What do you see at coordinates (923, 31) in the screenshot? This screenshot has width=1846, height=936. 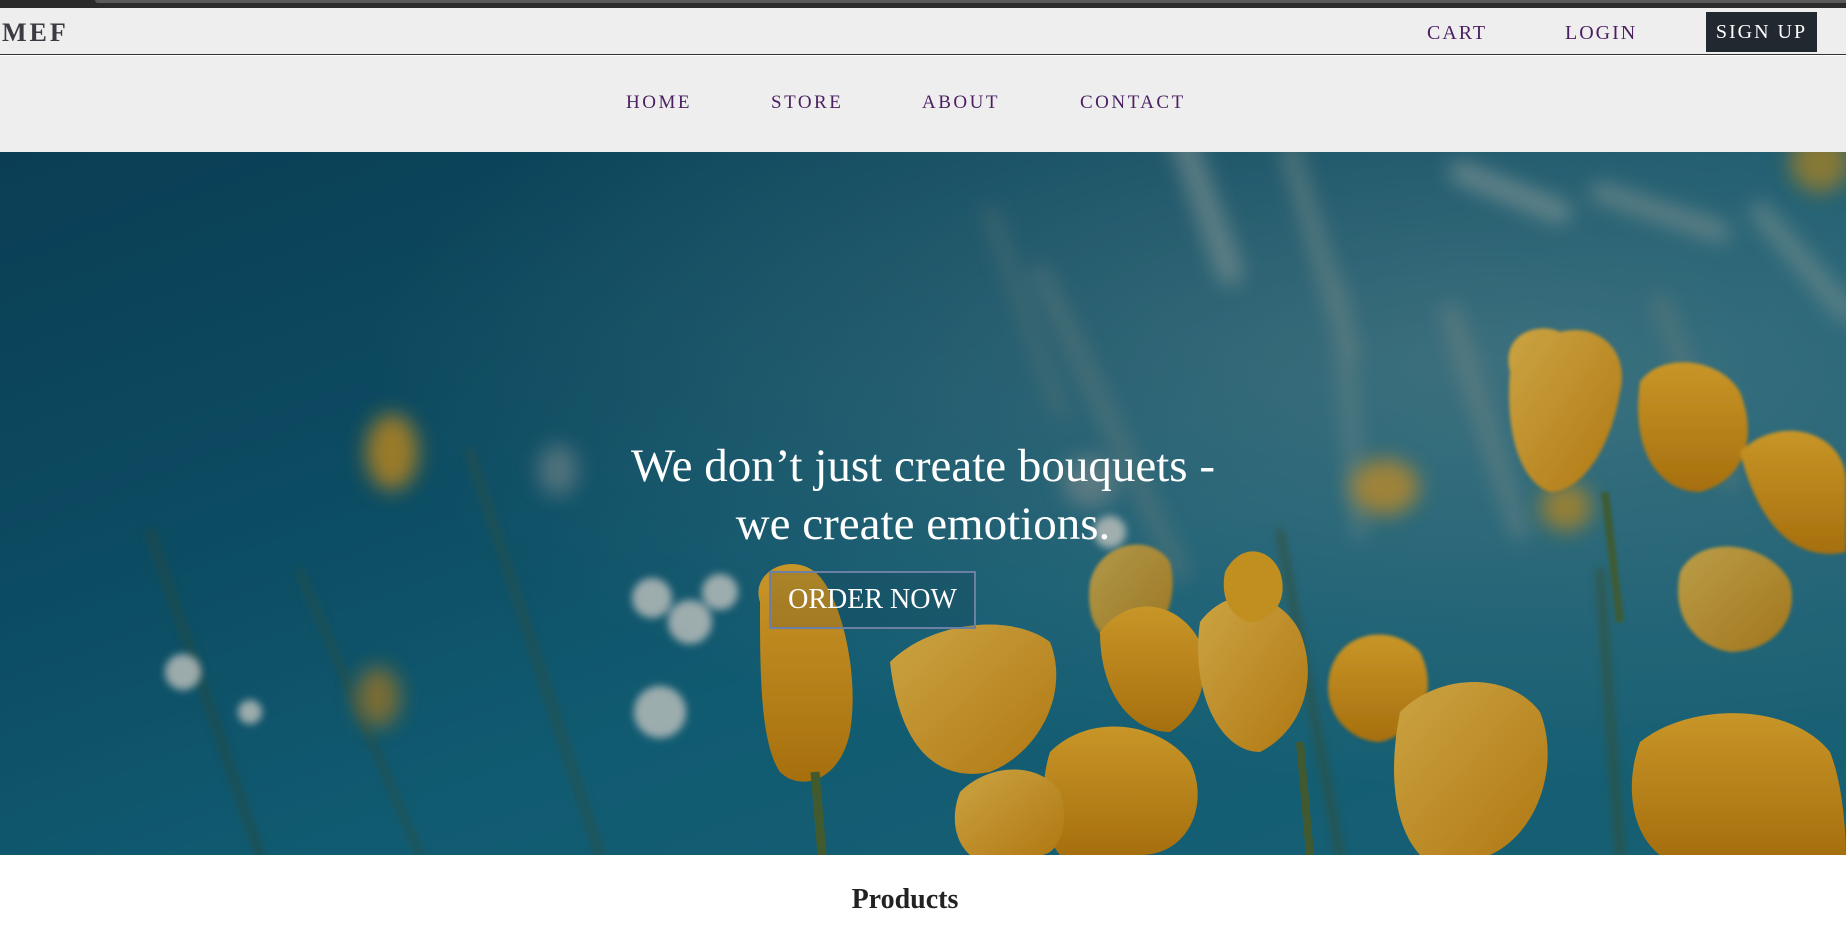 I see `top-bar: MEF CART LOGIN SIGN UP` at bounding box center [923, 31].